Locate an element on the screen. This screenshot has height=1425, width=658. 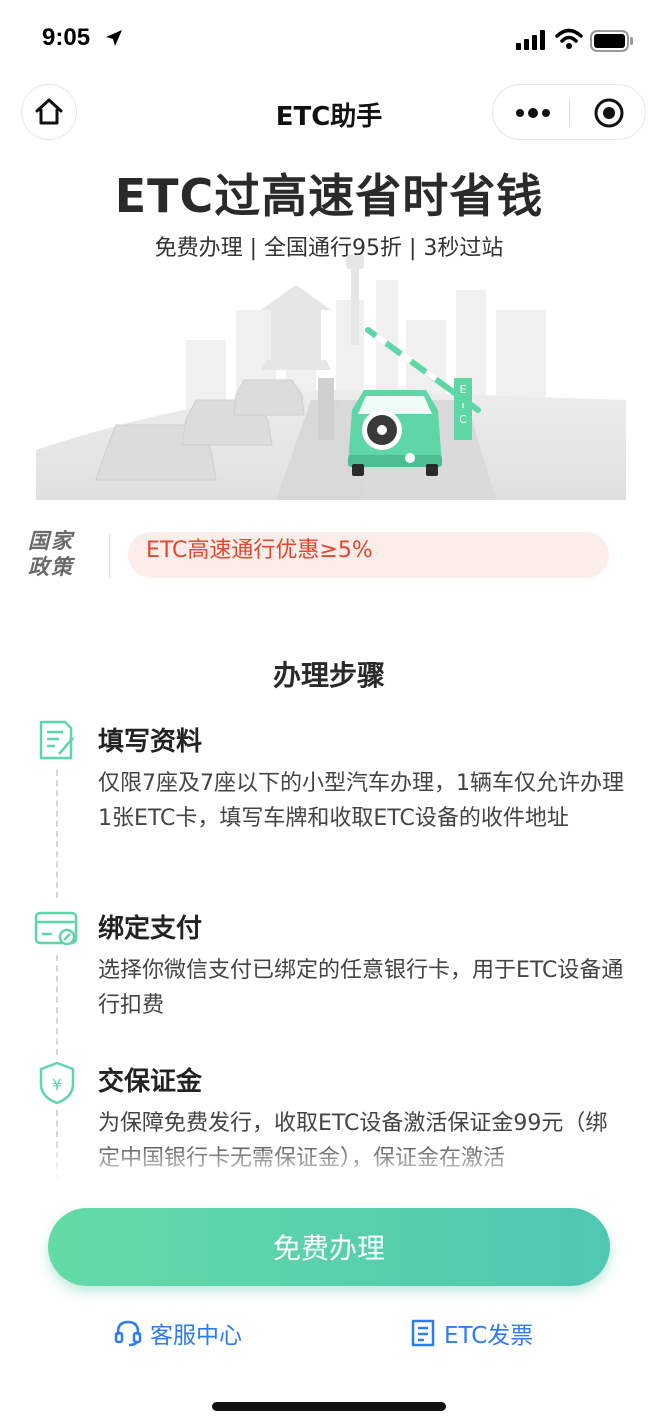
etc-invoice-link: ETC发票 is located at coordinates (471, 1333).